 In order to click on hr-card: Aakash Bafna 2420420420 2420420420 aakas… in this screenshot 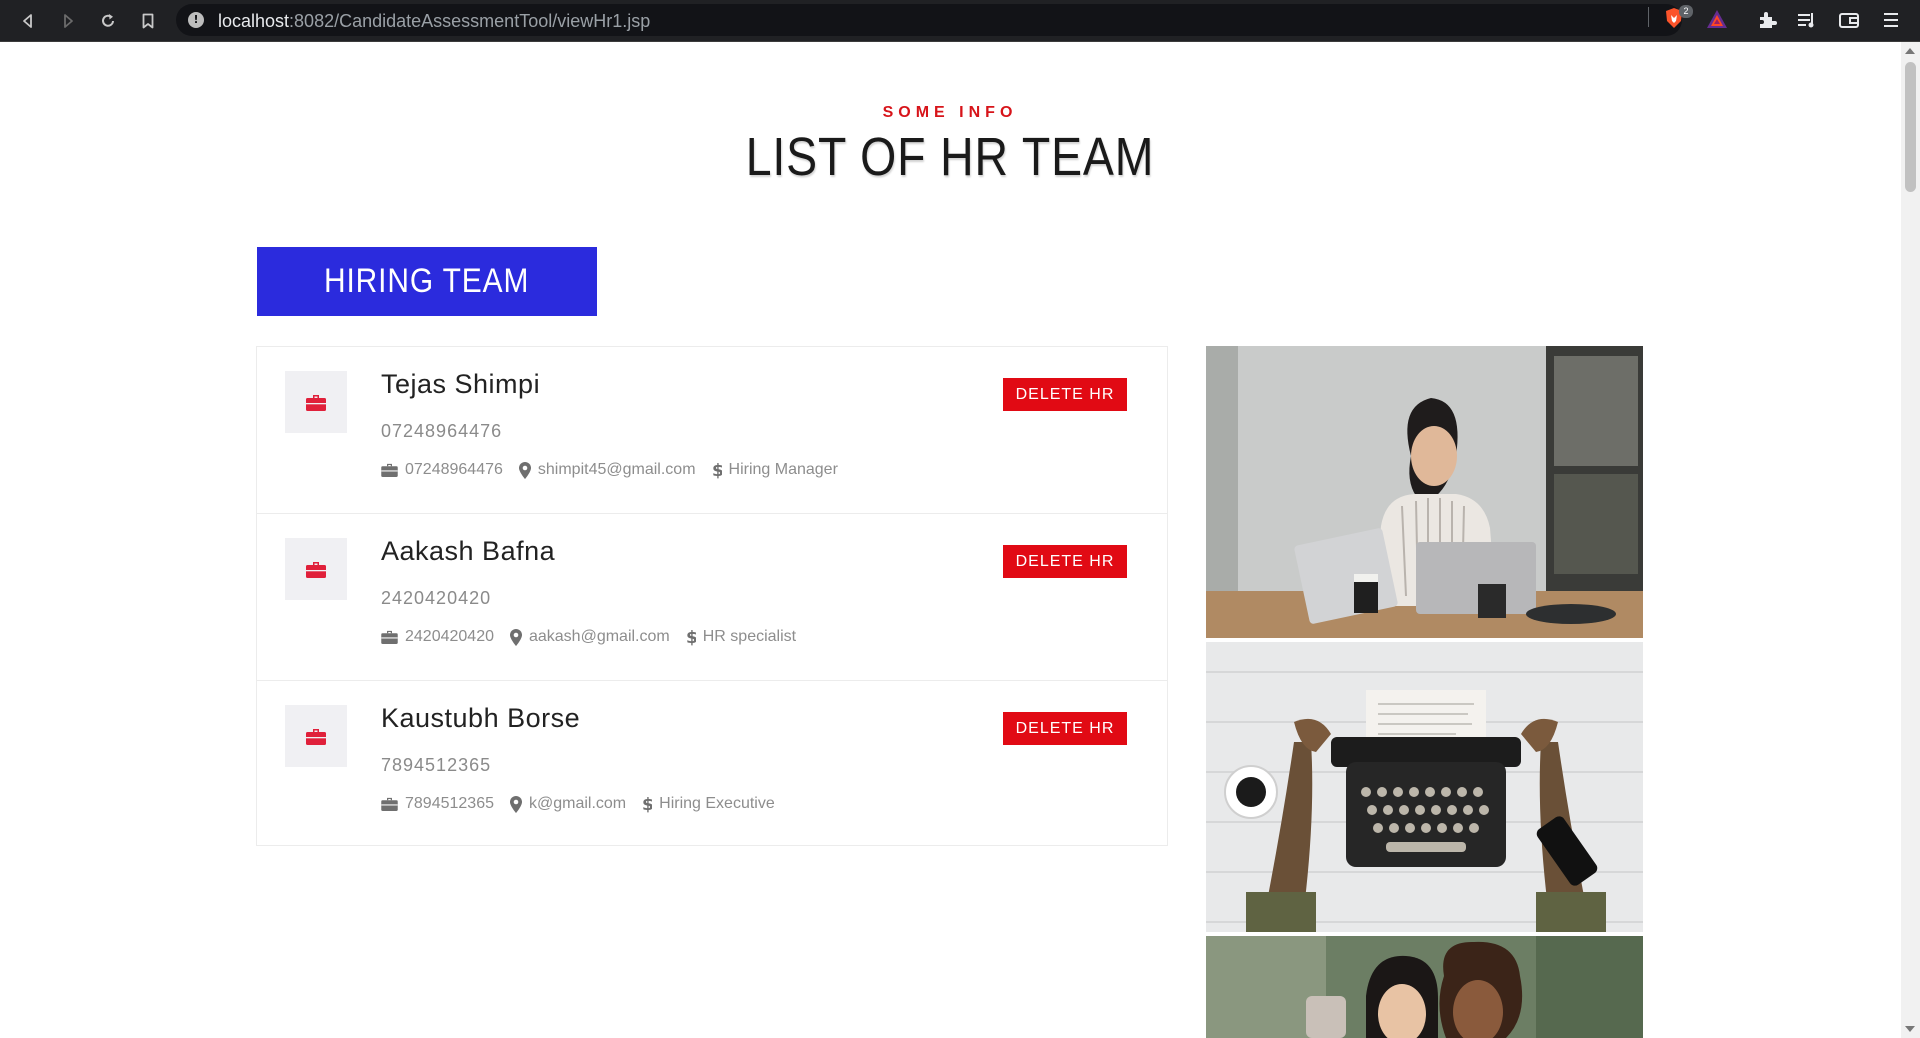, I will do `click(712, 597)`.